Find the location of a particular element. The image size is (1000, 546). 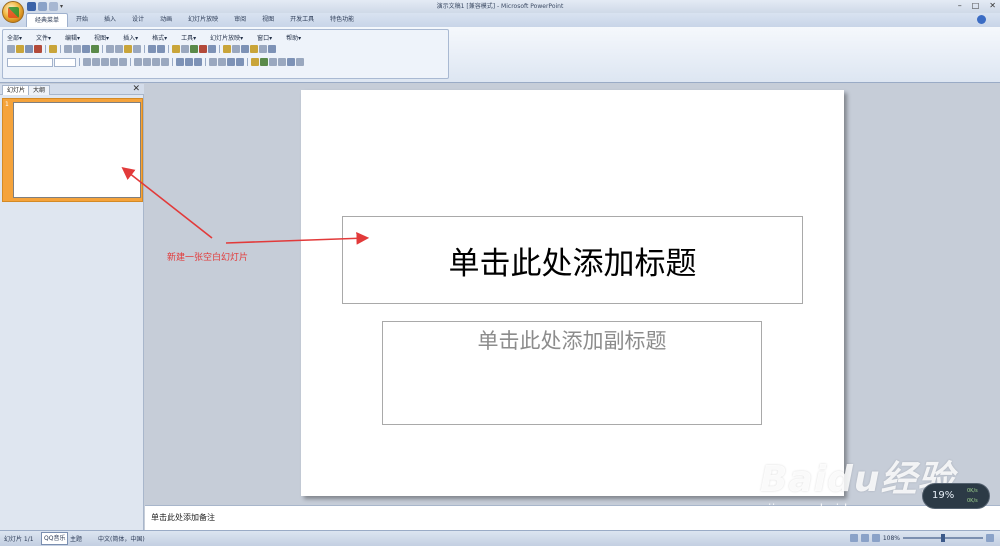

text-box-icon is located at coordinates (245, 49).